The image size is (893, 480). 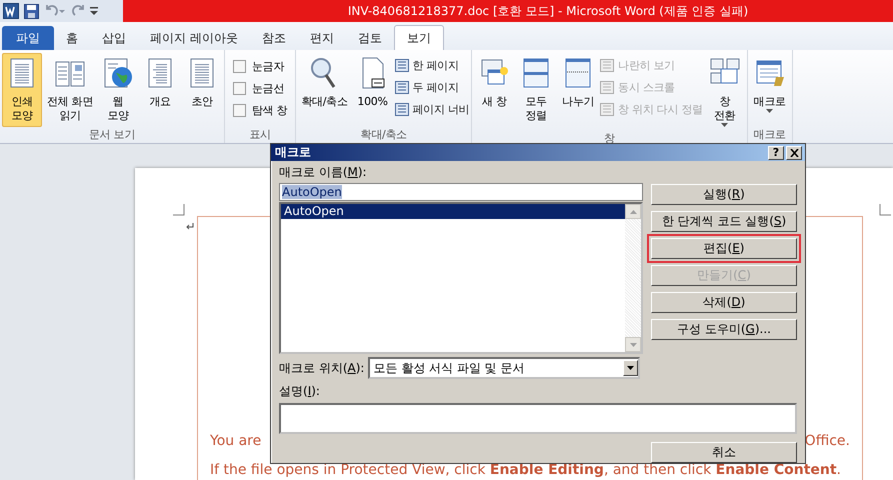 What do you see at coordinates (322, 38) in the screenshot?
I see `ribbon-tab: 편지` at bounding box center [322, 38].